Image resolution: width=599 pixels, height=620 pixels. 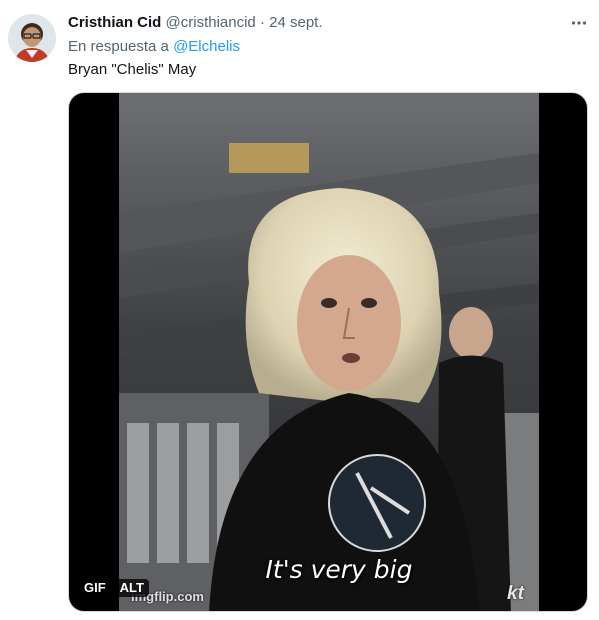 I want to click on gif-caption: It's very big, so click(x=339, y=569).